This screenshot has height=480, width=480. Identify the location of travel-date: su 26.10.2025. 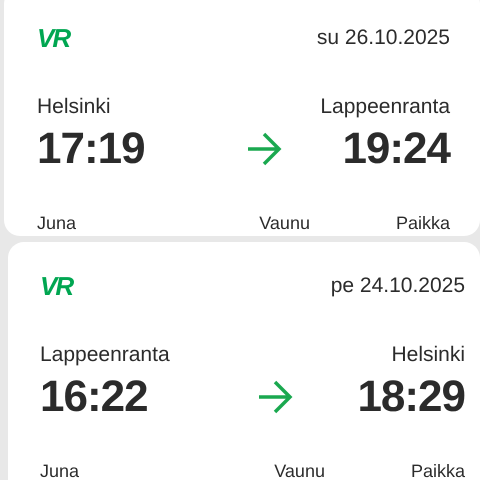
(383, 38).